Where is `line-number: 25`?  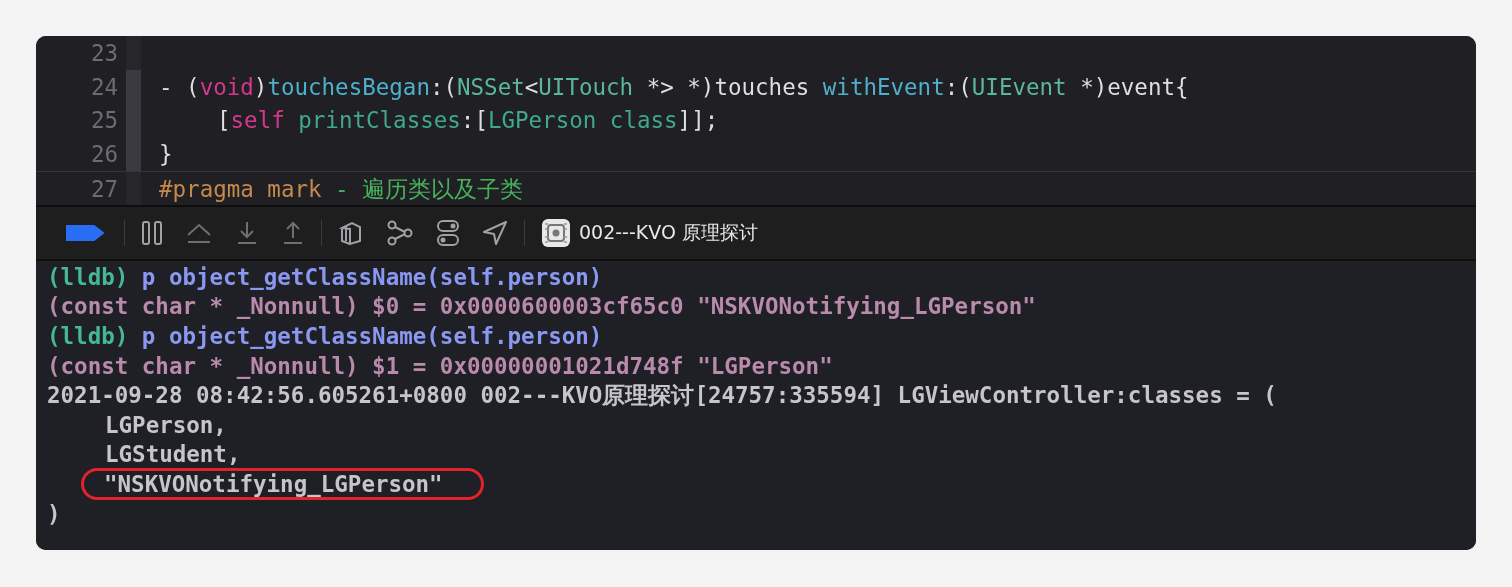 line-number: 25 is located at coordinates (103, 120).